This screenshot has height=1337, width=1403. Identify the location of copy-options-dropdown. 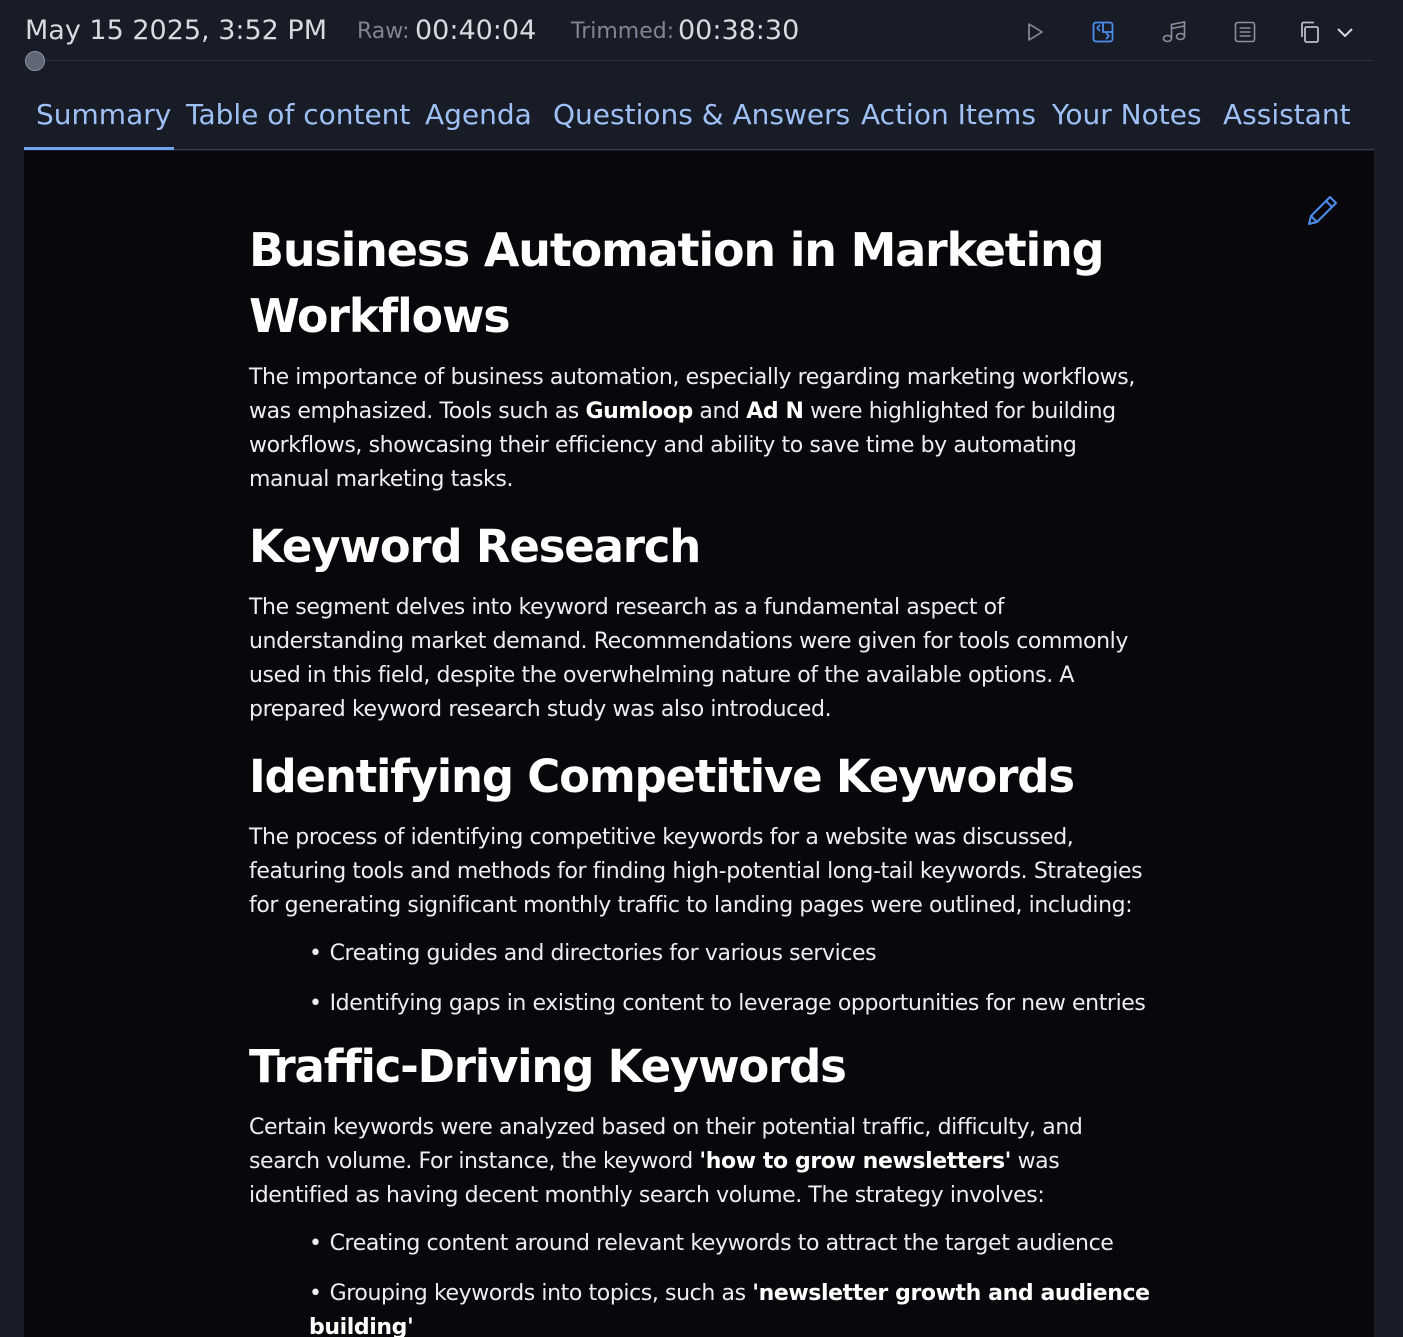
(1345, 32).